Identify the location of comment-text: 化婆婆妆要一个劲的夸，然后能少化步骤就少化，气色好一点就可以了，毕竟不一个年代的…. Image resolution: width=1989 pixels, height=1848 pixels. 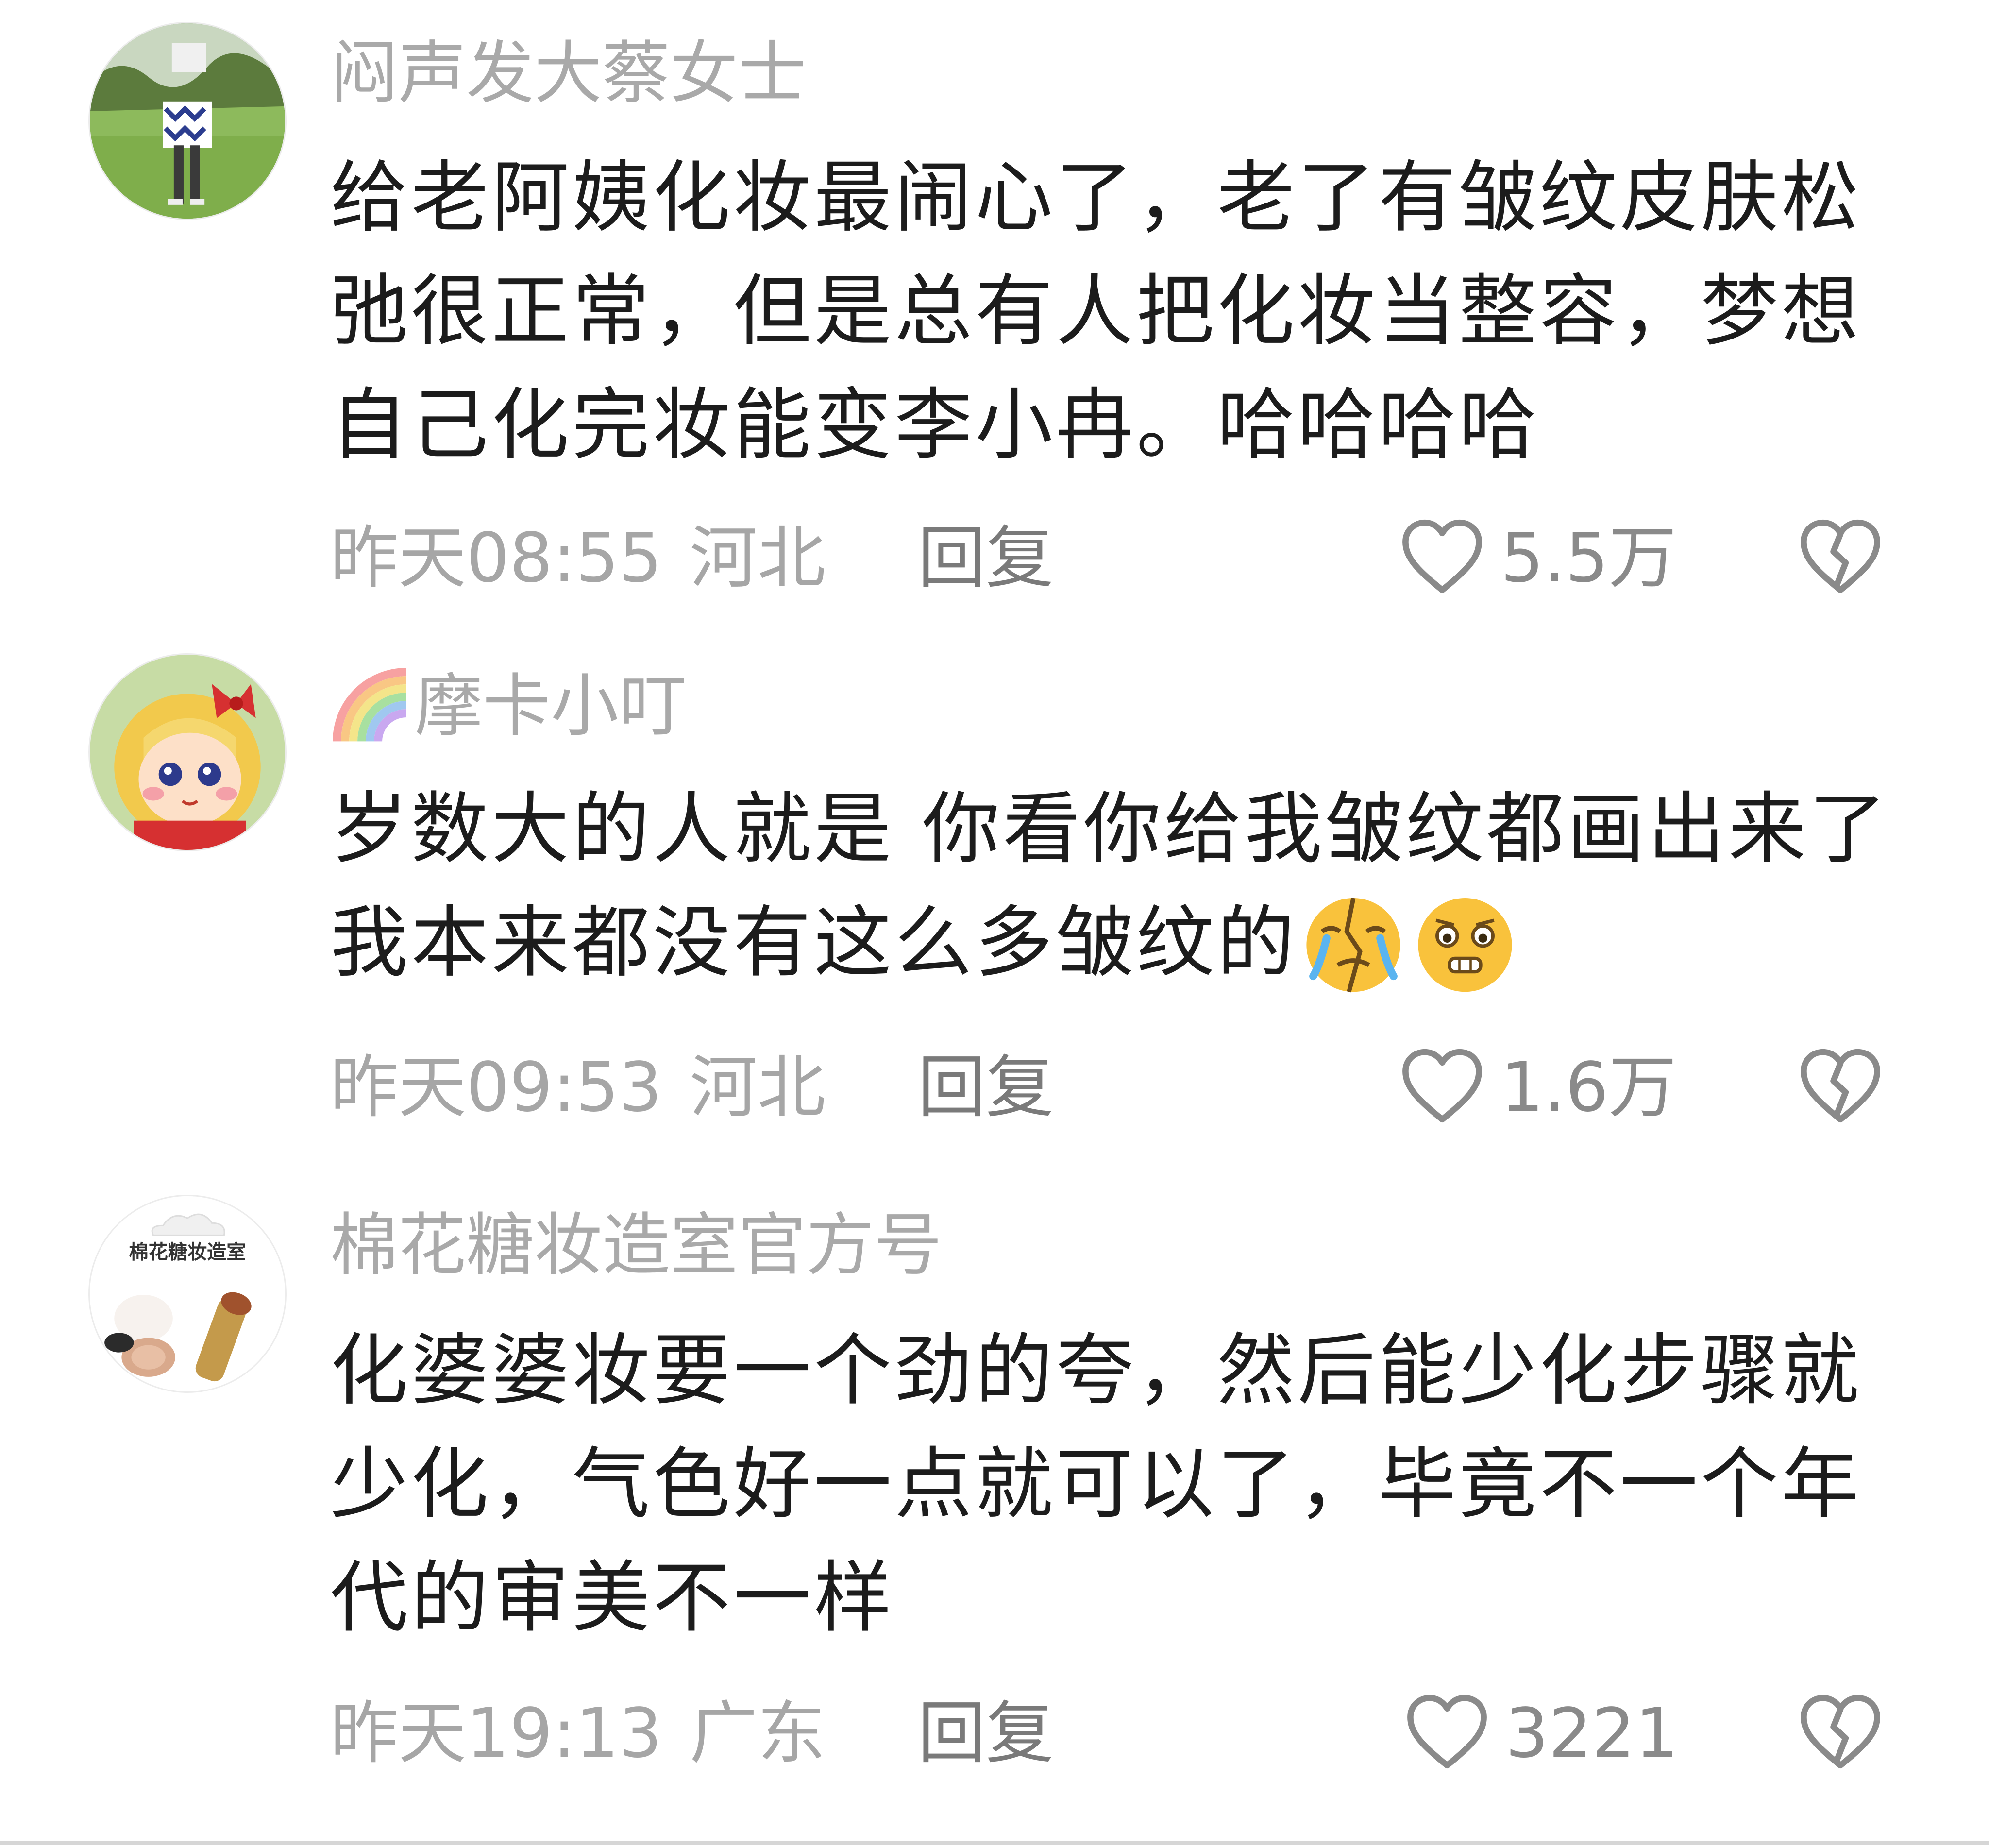
(1096, 1484).